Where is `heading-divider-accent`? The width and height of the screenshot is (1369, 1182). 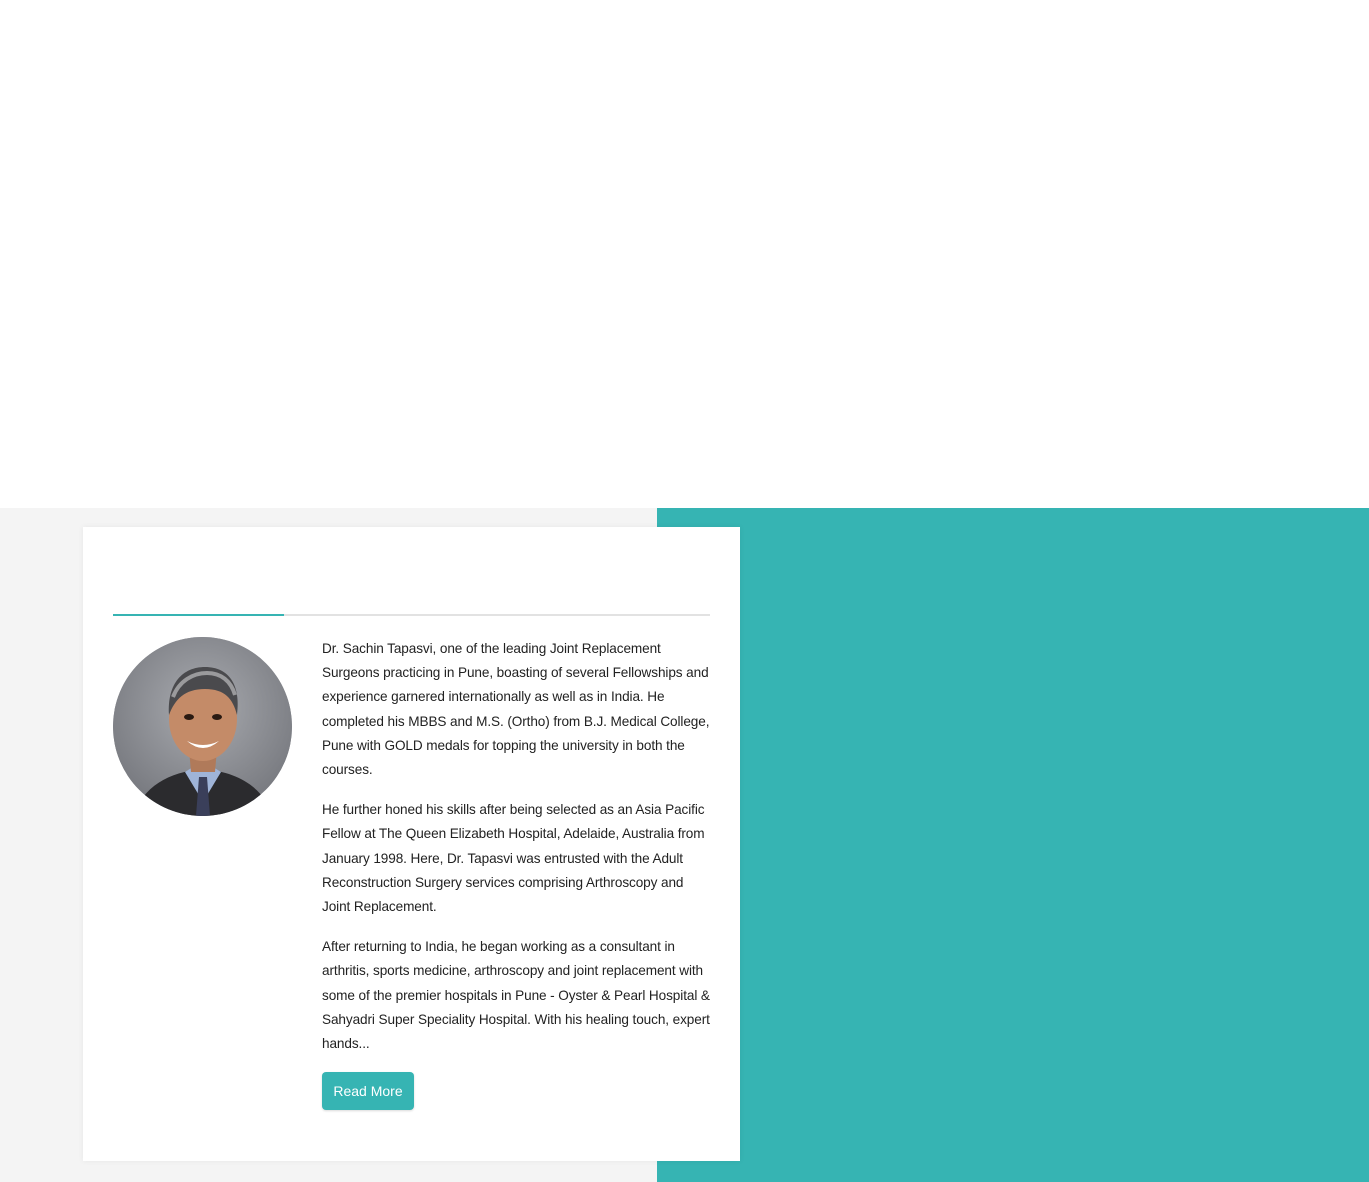 heading-divider-accent is located at coordinates (198, 615).